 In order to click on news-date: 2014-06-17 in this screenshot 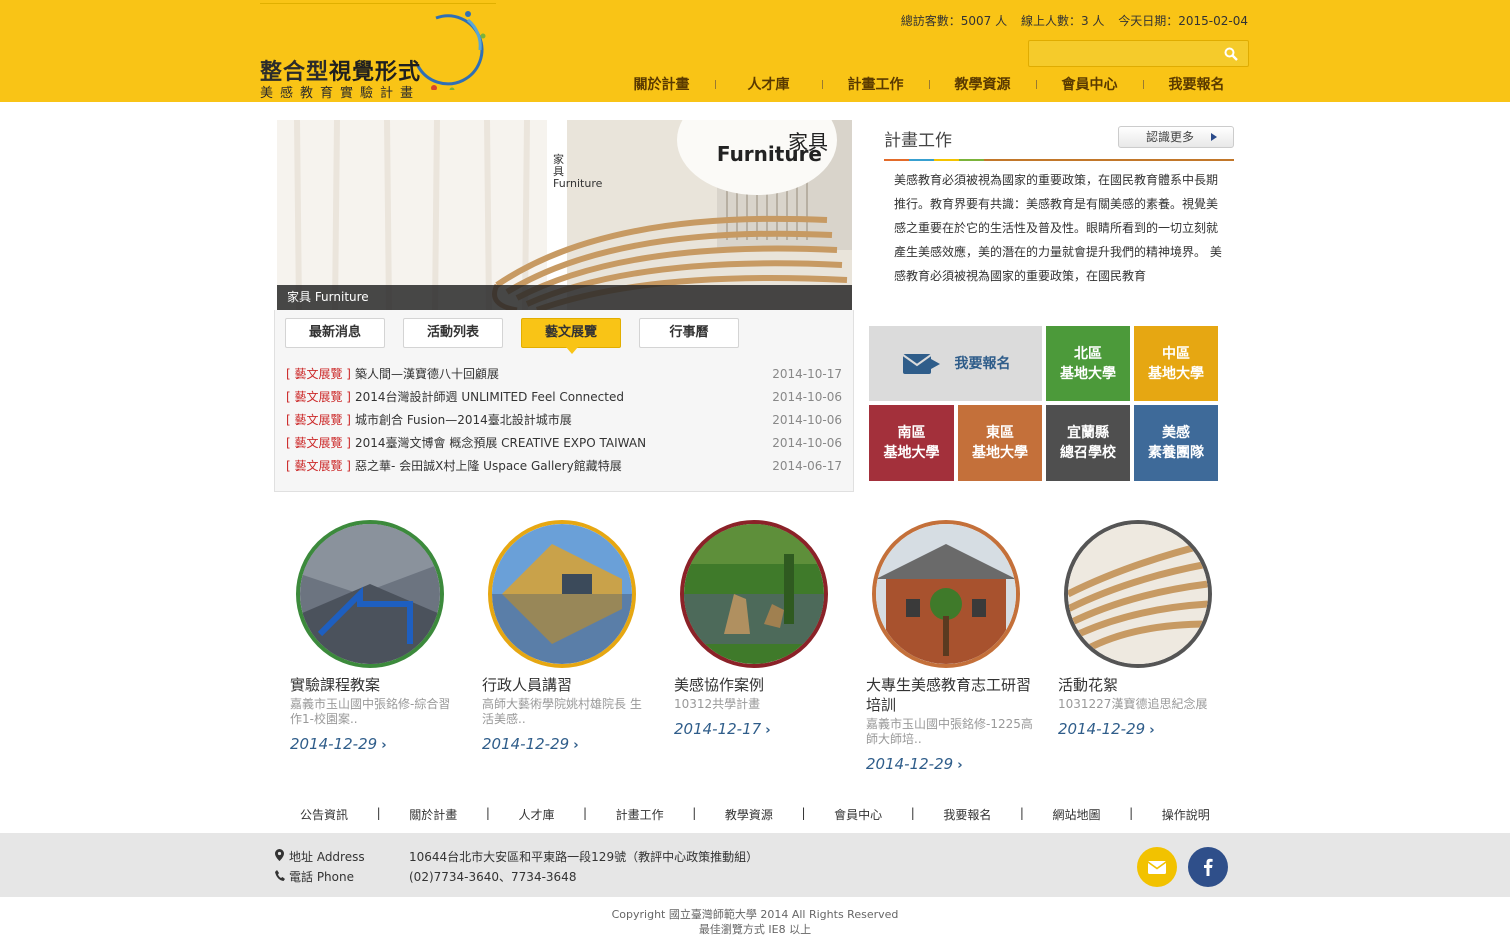, I will do `click(807, 466)`.